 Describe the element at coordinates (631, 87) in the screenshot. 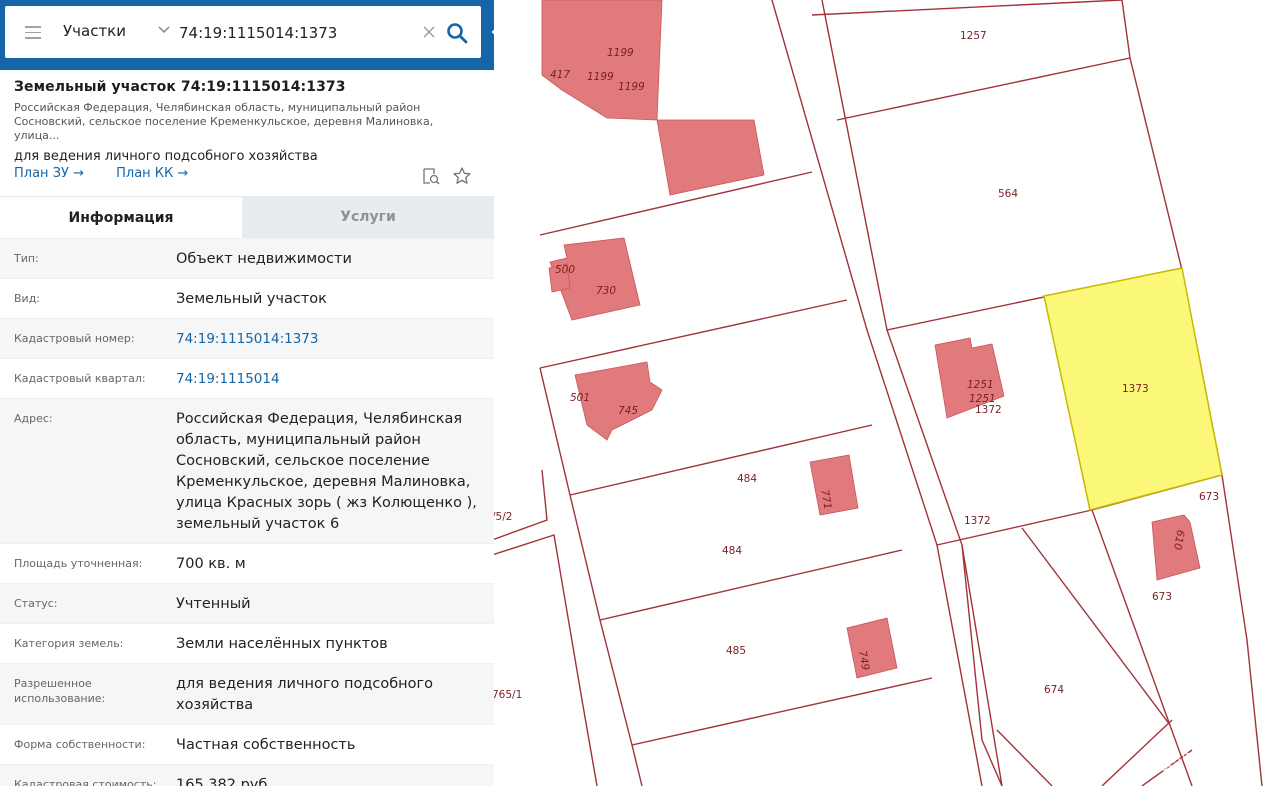

I see `building-label-1199-c: 1199` at that location.